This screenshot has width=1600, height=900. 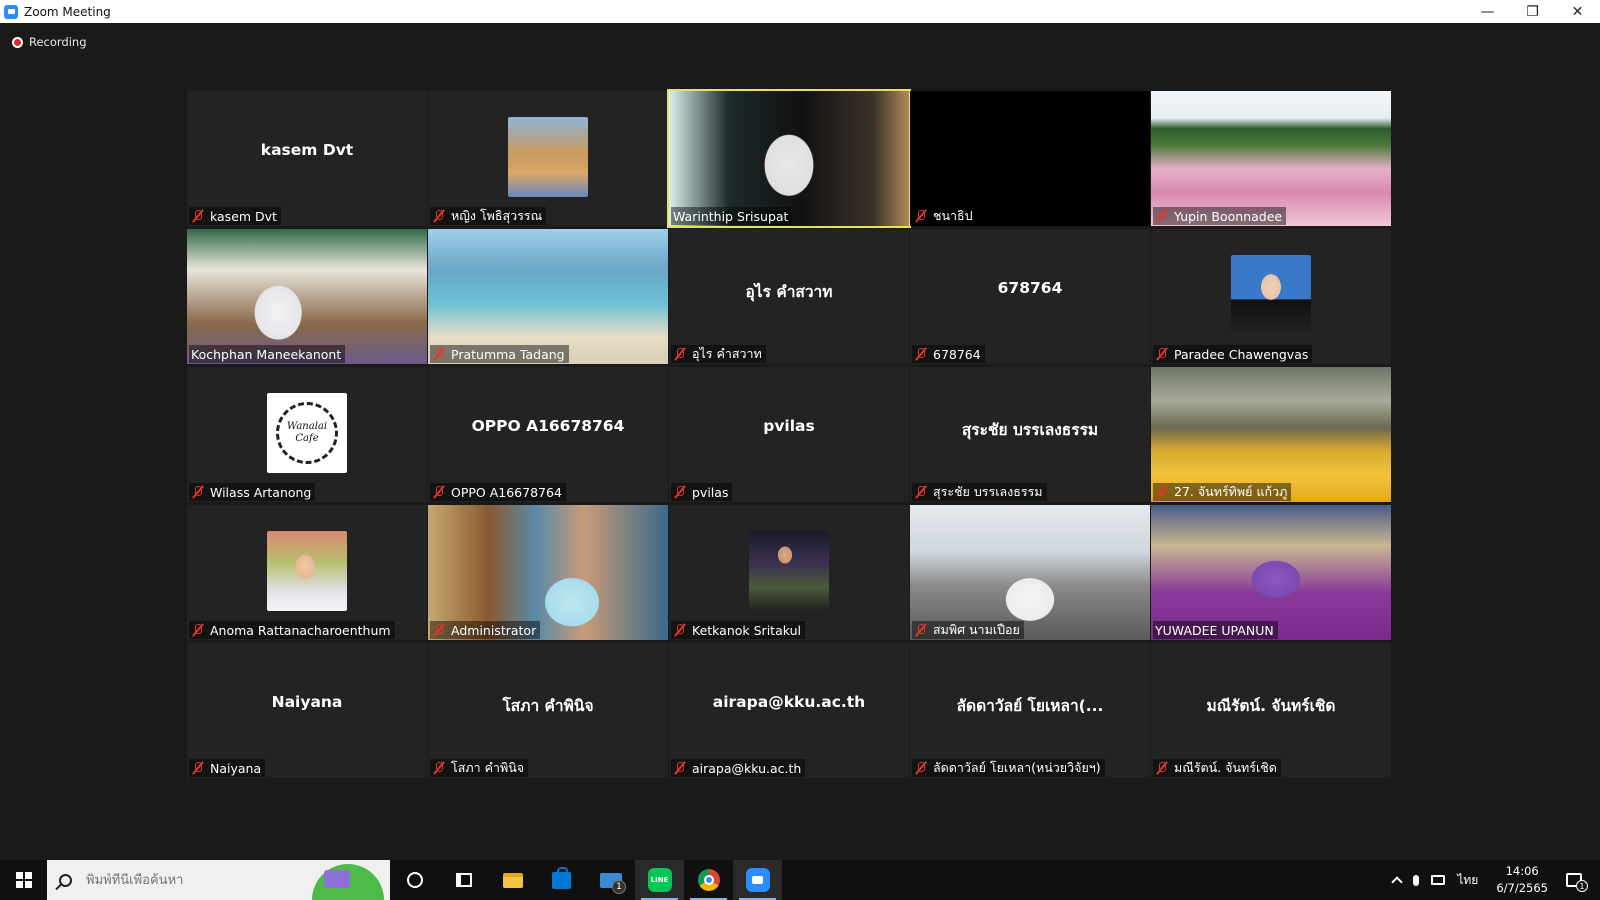 What do you see at coordinates (498, 492) in the screenshot?
I see `participant-name-tag: OPPO A16678764` at bounding box center [498, 492].